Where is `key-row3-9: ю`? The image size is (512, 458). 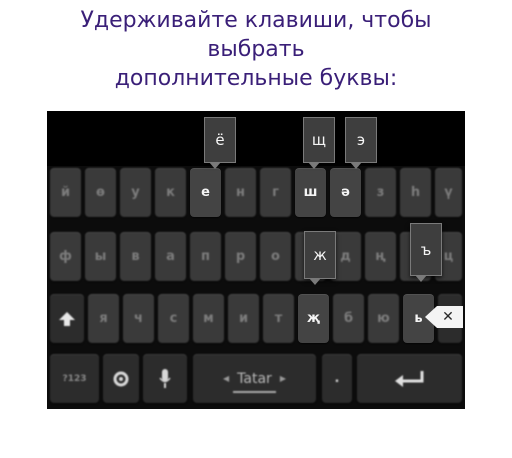
key-row3-9: ю is located at coordinates (383, 318).